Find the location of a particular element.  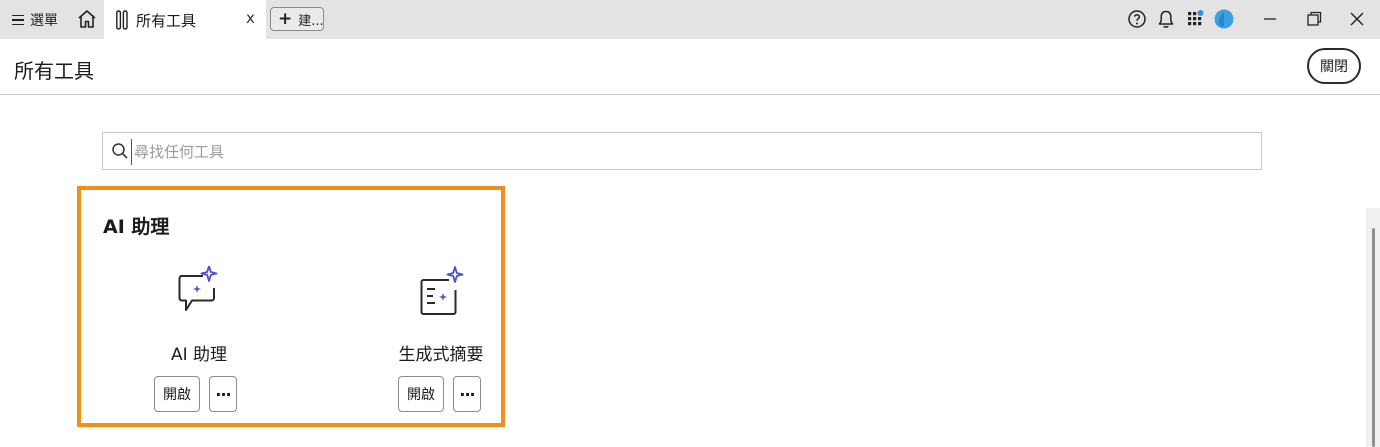

tool-label: 生成式摘要 is located at coordinates (441, 355).